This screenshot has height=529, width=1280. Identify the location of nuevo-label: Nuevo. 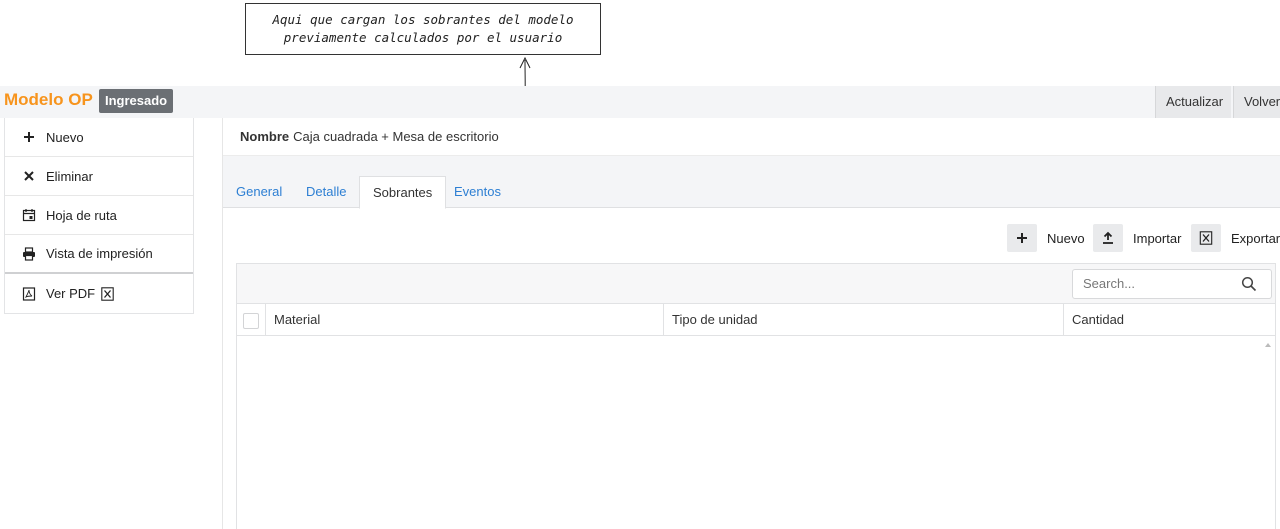
(1066, 238).